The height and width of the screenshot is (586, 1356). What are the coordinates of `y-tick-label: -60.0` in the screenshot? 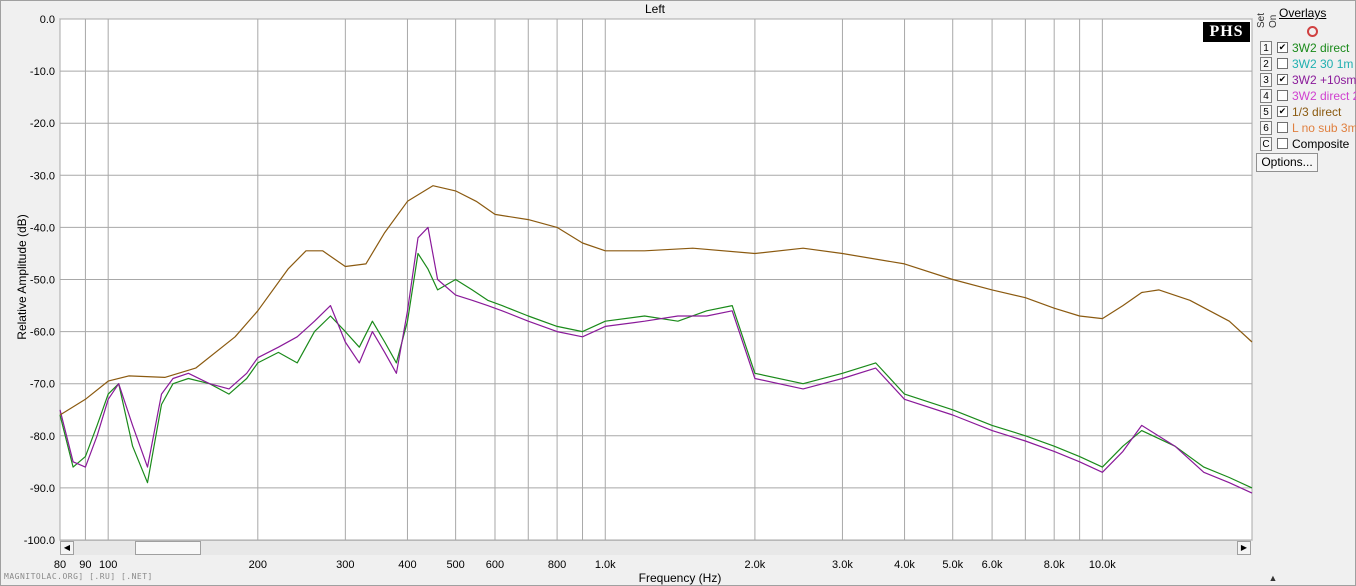 It's located at (42, 333).